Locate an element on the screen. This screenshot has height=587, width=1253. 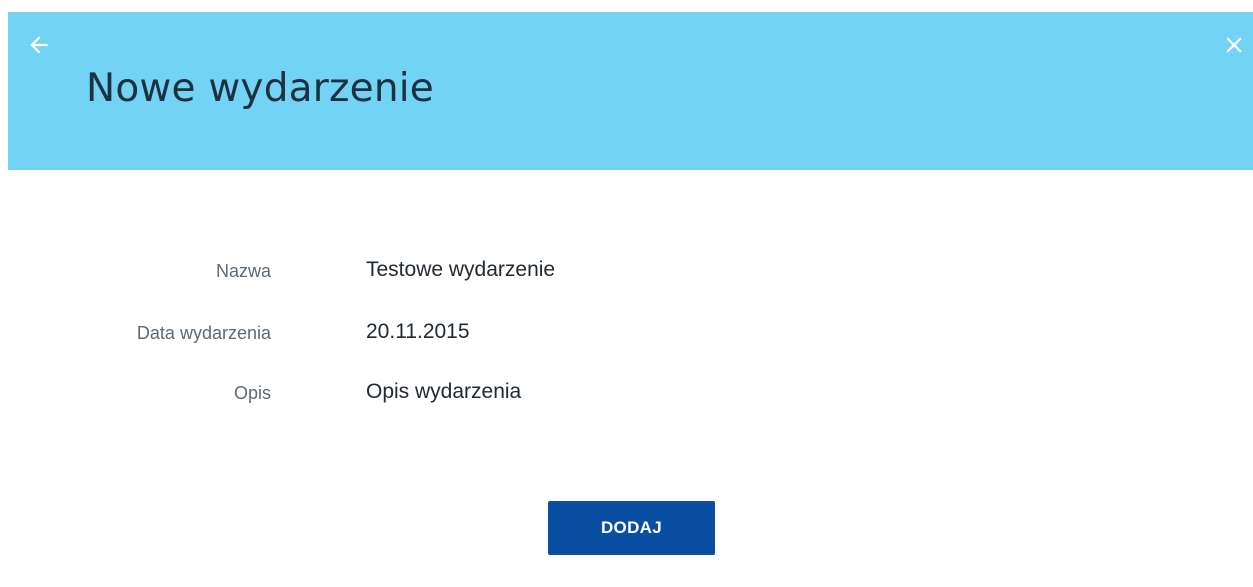
date-value: 20.11.2015 is located at coordinates (418, 331).